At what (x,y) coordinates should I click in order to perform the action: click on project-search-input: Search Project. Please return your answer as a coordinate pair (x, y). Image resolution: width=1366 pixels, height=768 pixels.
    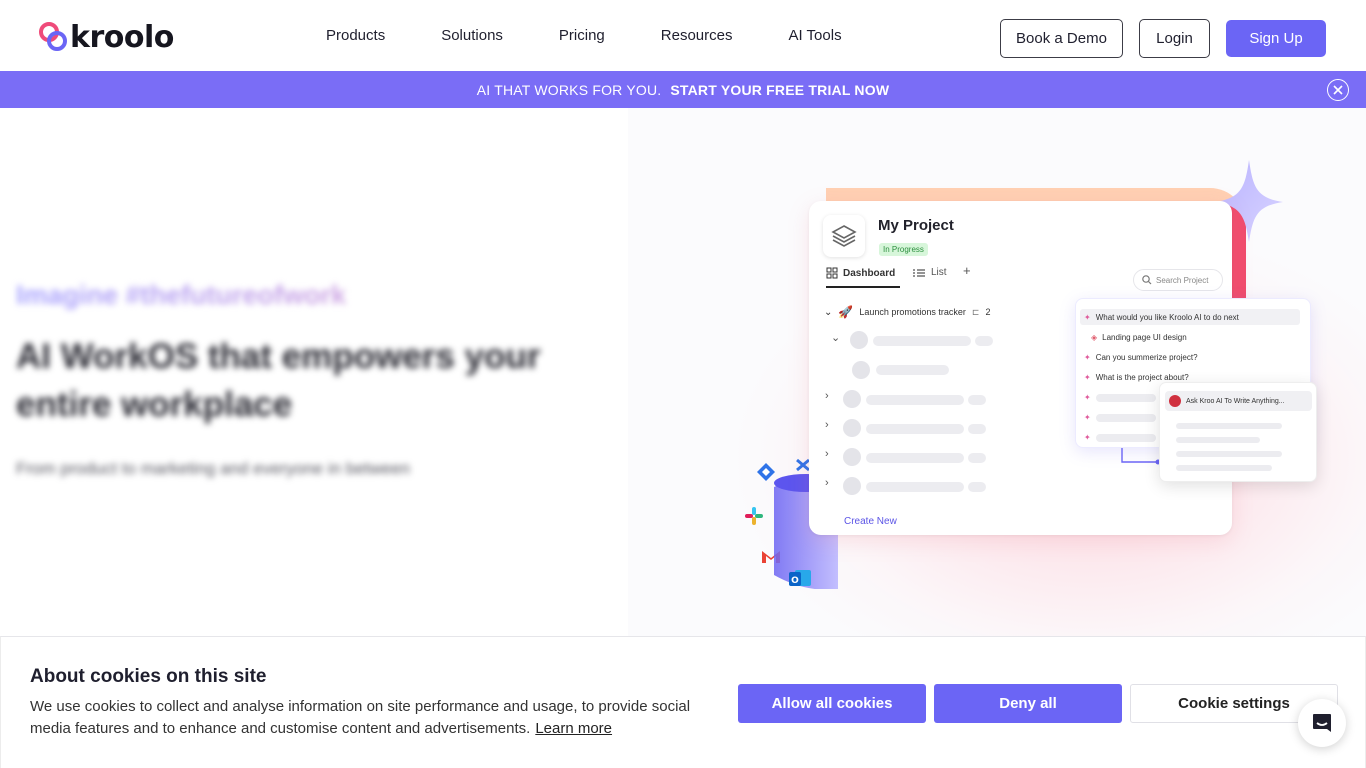
    Looking at the image, I should click on (1178, 280).